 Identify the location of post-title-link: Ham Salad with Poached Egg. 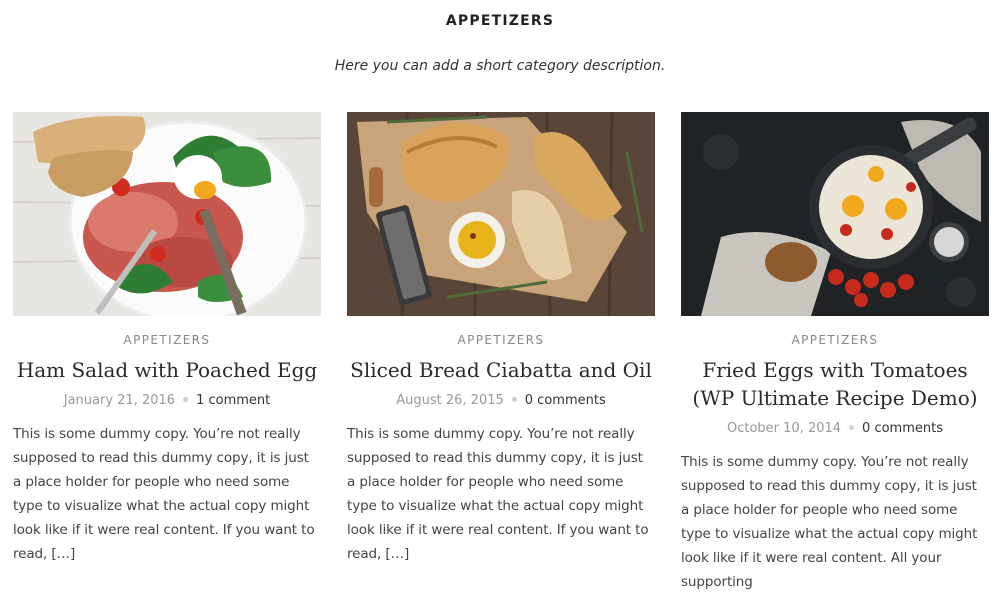
(167, 370).